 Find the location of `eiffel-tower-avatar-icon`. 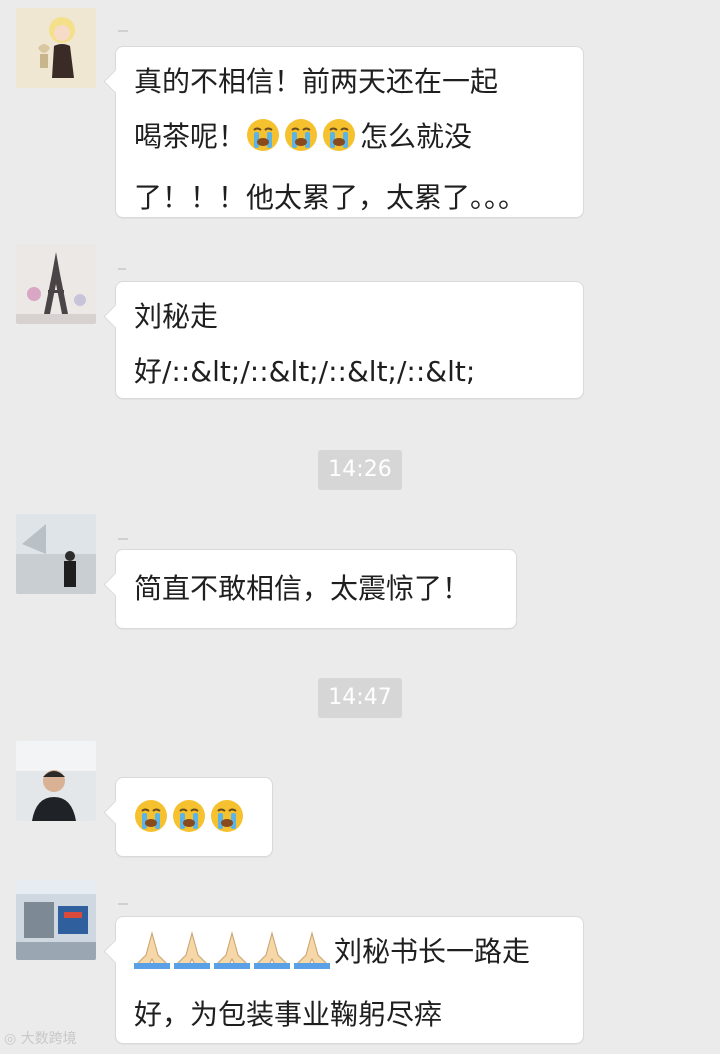

eiffel-tower-avatar-icon is located at coordinates (56, 284).